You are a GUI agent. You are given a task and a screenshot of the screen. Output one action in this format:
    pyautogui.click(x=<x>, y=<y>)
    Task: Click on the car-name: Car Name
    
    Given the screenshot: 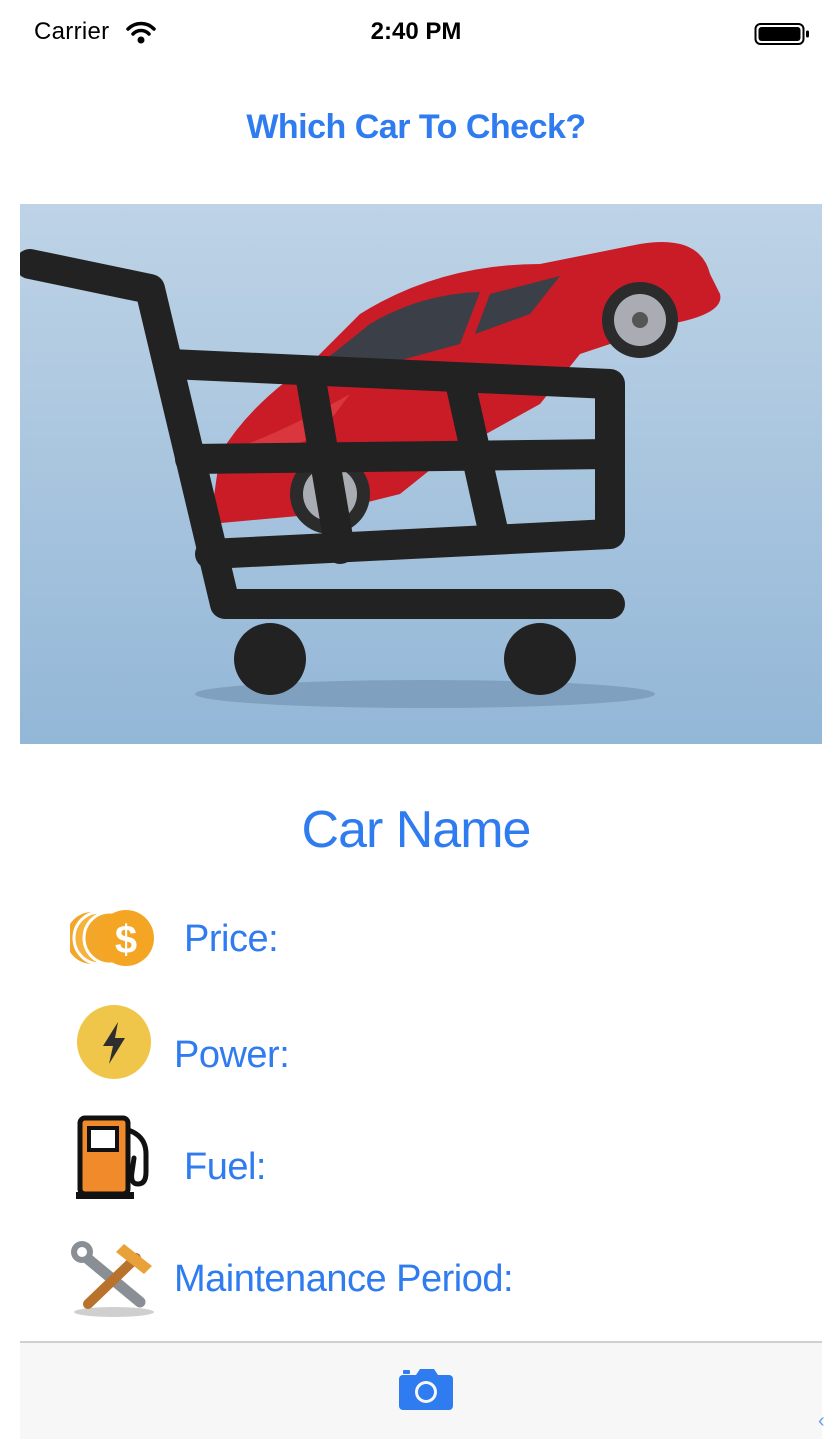 What is the action you would take?
    pyautogui.click(x=416, y=830)
    